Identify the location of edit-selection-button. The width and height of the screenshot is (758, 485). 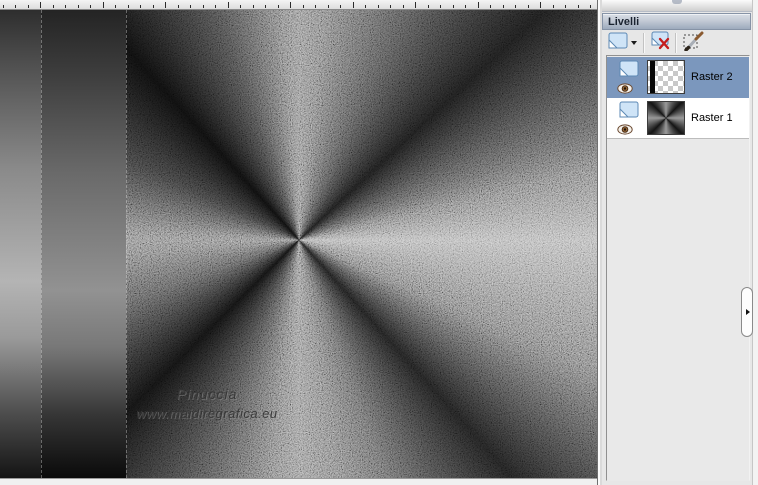
(694, 43).